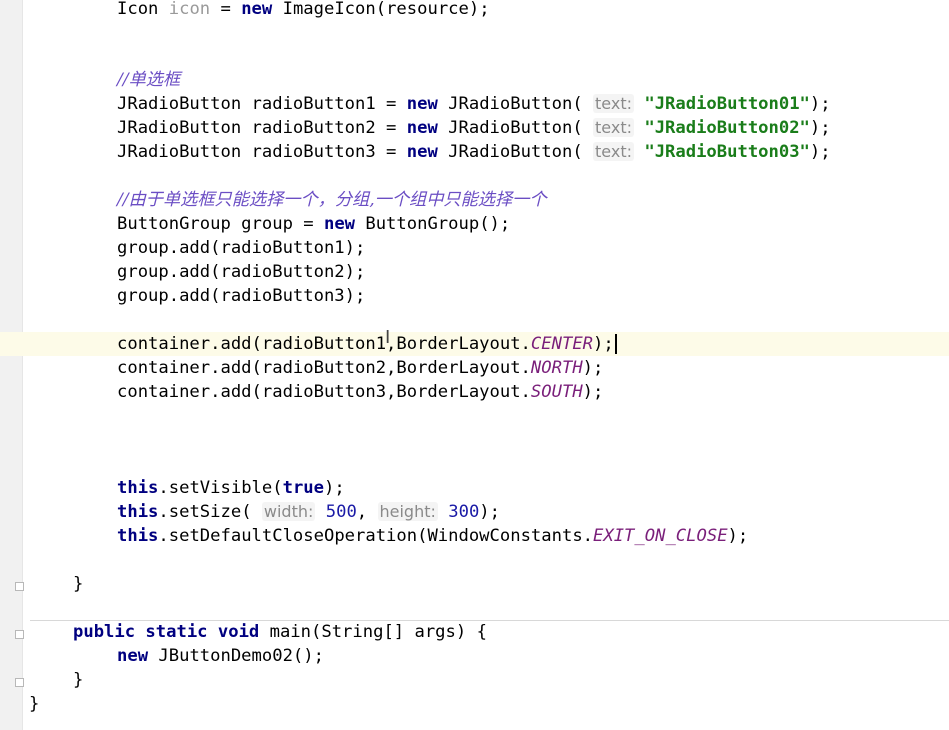 This screenshot has height=730, width=949. What do you see at coordinates (474, 80) in the screenshot?
I see `code-line: //单选框` at bounding box center [474, 80].